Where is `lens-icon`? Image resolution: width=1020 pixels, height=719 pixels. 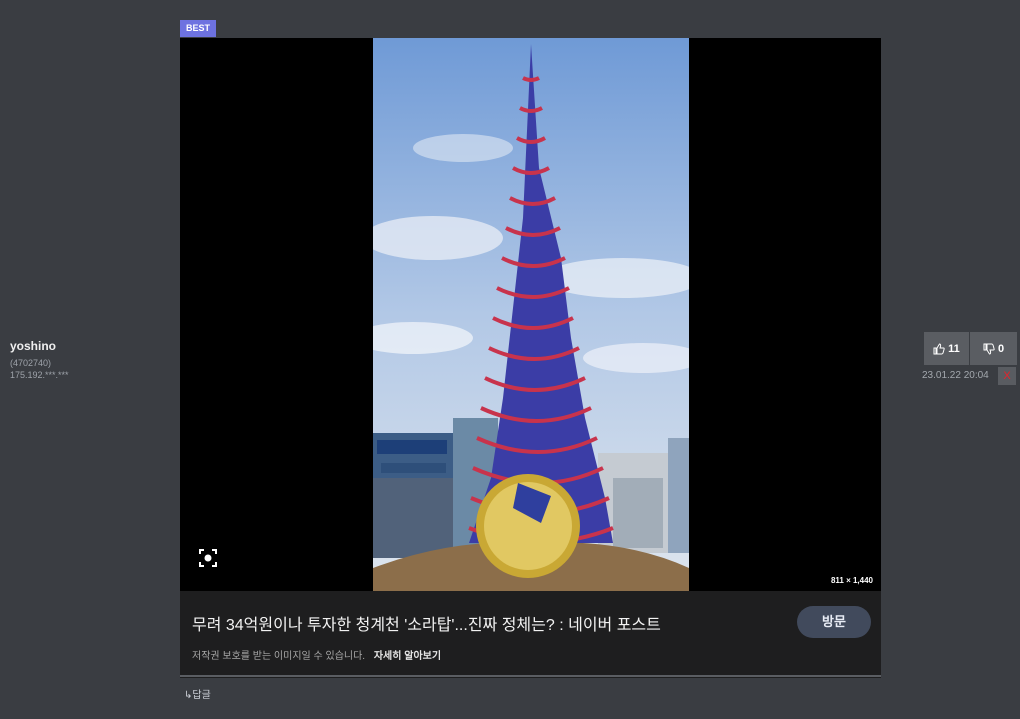 lens-icon is located at coordinates (208, 558).